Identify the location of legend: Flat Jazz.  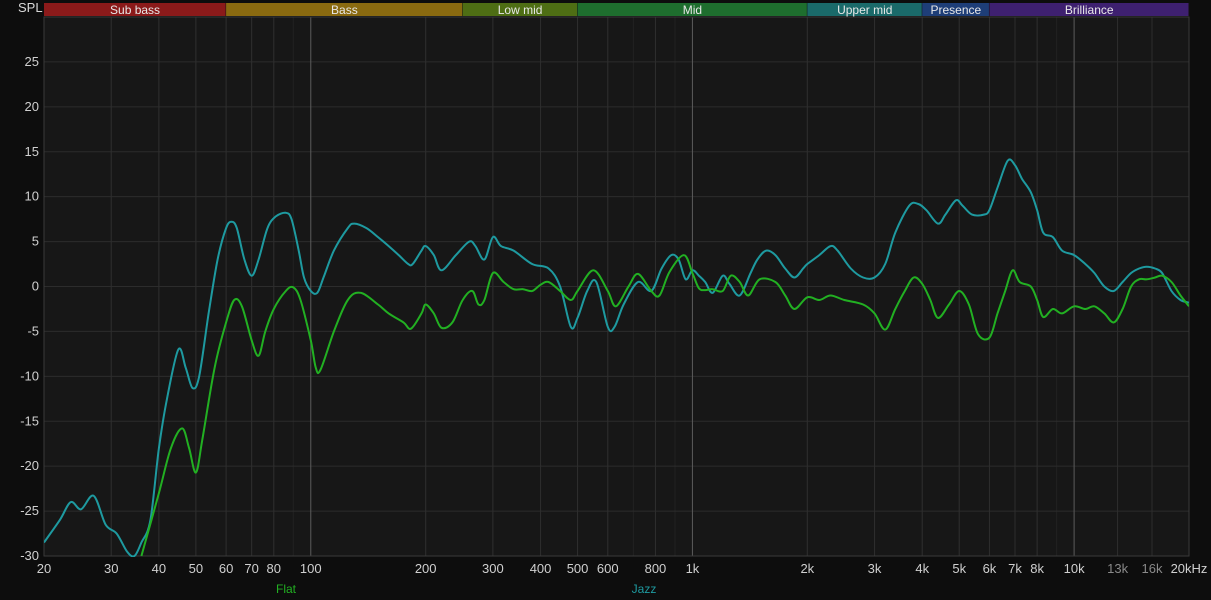
(466, 589).